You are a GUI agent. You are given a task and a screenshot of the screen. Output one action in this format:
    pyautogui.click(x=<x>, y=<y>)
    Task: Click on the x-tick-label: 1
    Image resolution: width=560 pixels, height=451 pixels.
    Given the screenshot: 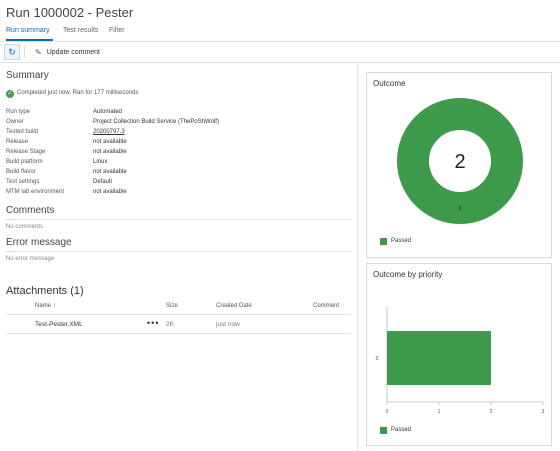 What is the action you would take?
    pyautogui.click(x=439, y=412)
    